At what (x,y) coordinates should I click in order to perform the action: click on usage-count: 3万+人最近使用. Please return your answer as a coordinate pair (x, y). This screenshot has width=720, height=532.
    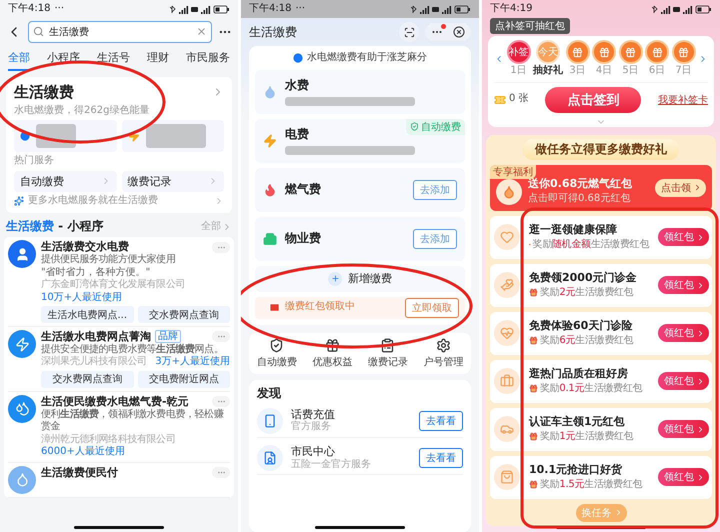
    Looking at the image, I should click on (192, 362).